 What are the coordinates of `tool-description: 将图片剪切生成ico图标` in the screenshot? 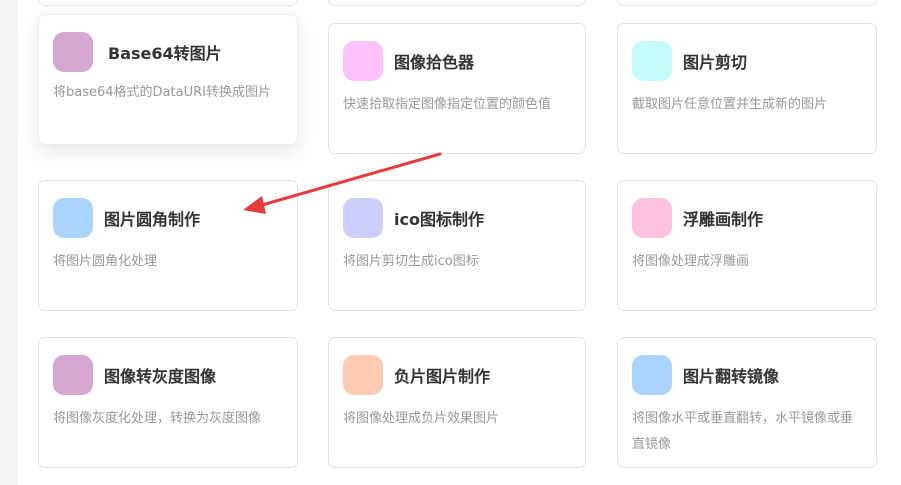 It's located at (411, 261).